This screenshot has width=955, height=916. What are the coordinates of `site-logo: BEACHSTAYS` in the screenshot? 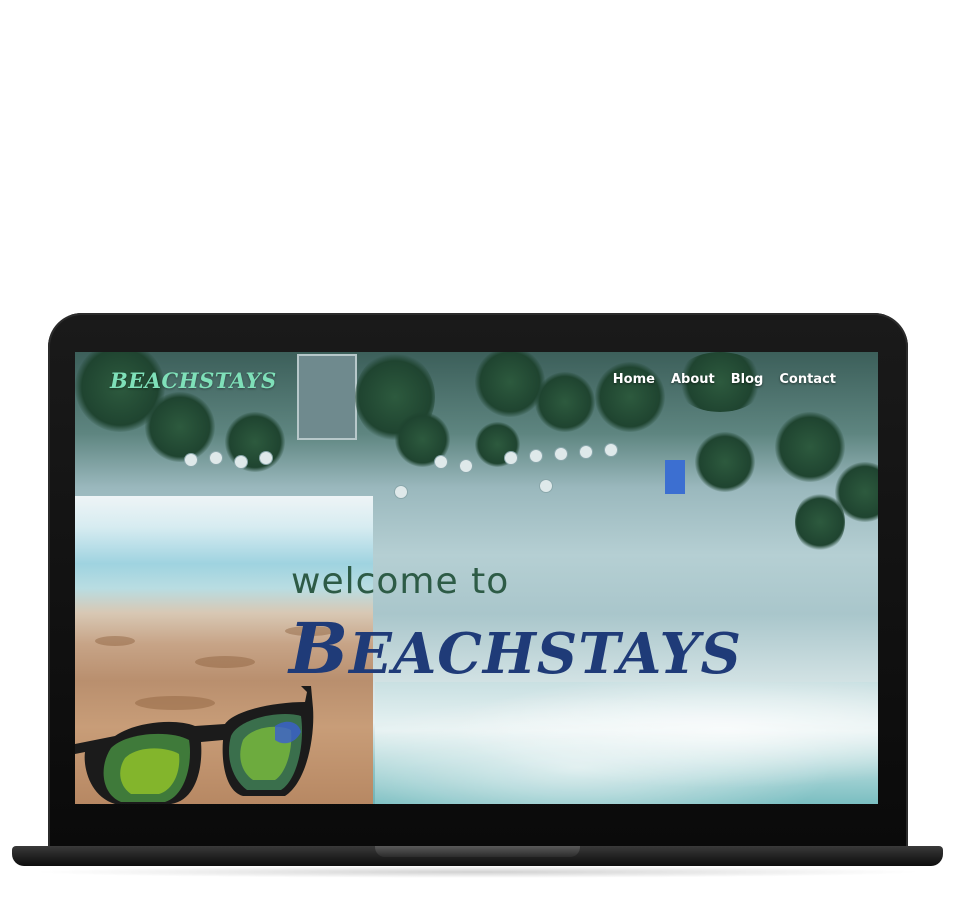 It's located at (193, 380).